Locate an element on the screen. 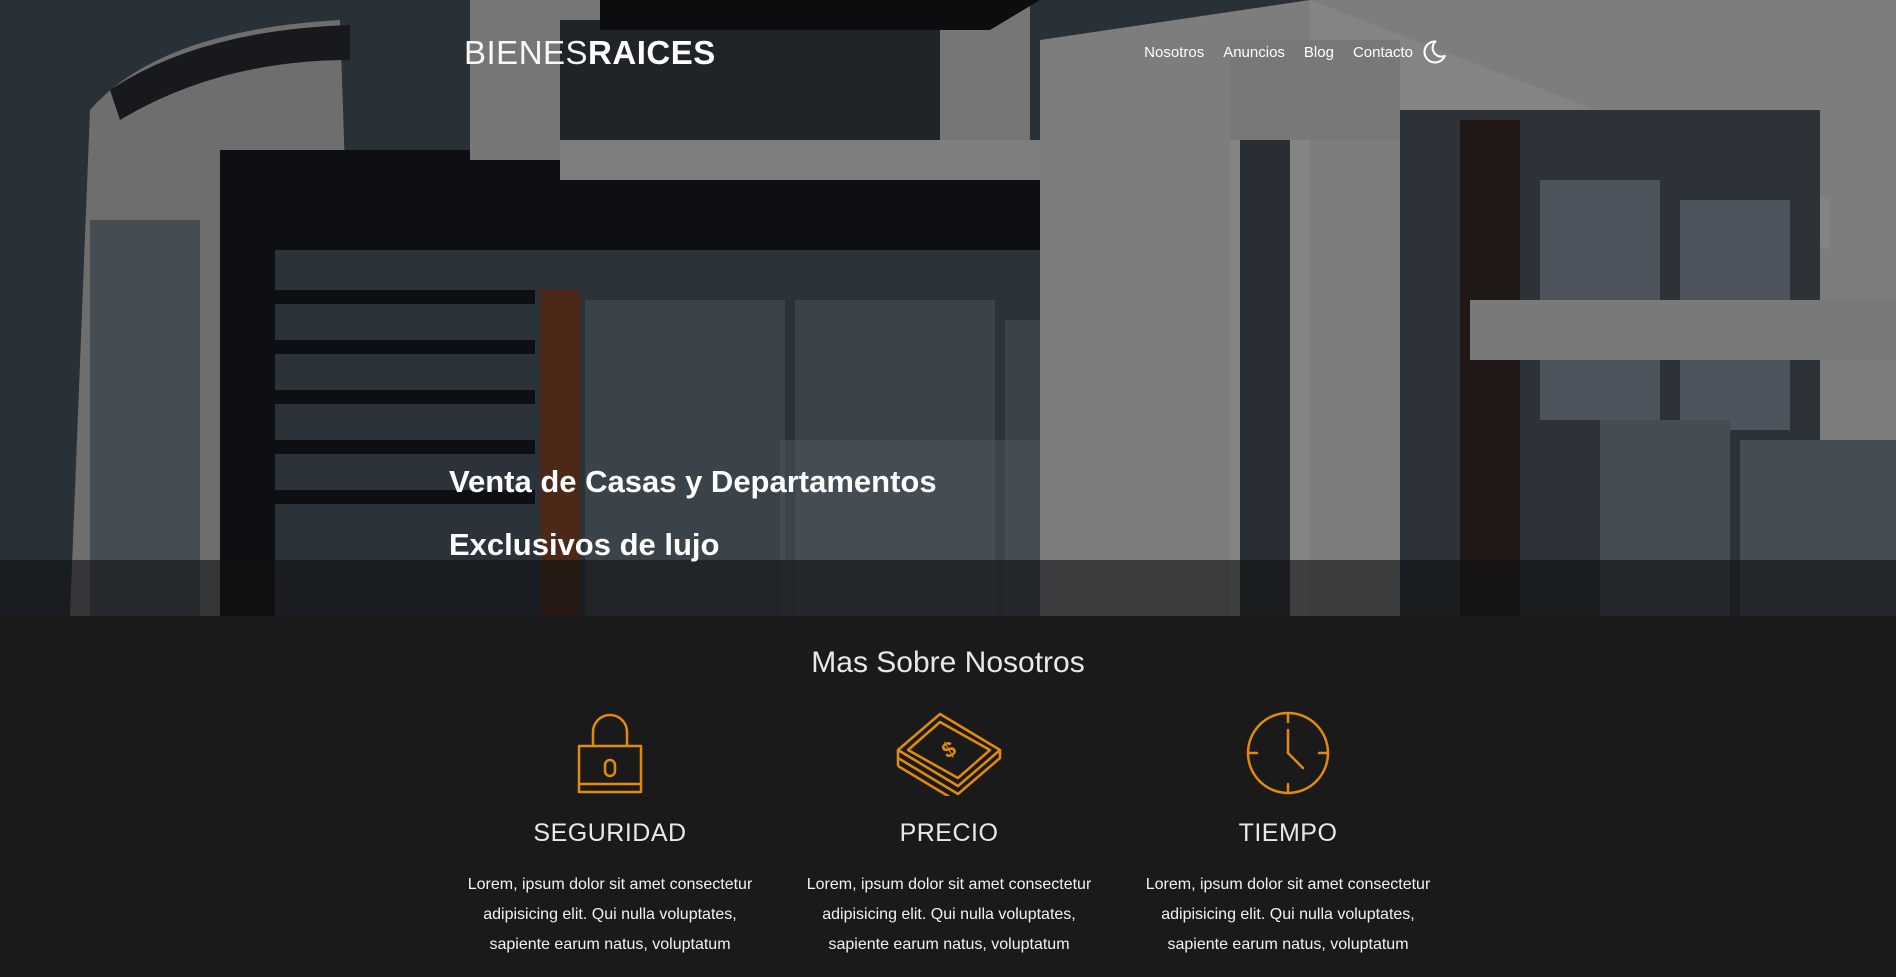  lock-icon is located at coordinates (610, 755).